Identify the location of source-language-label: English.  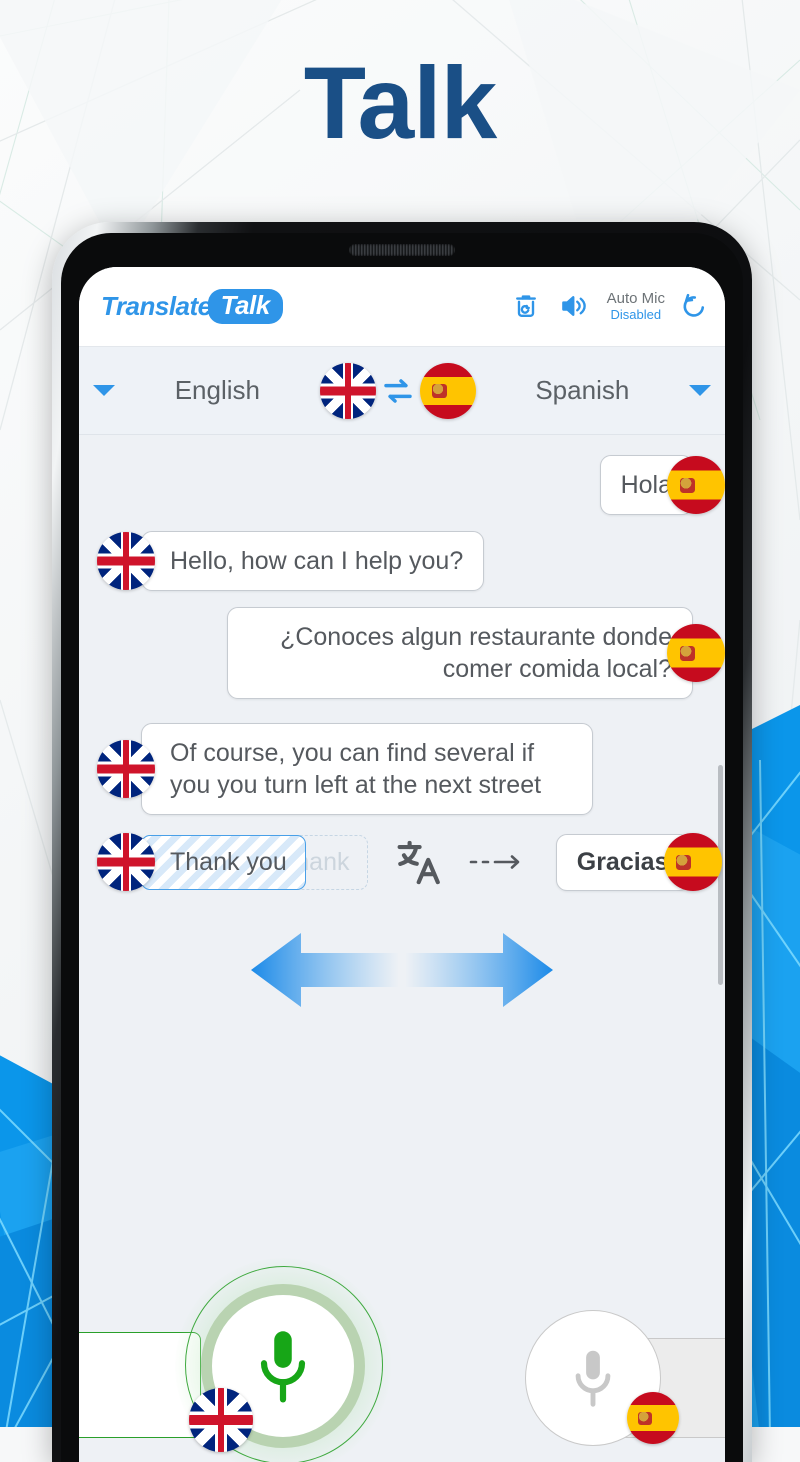
(217, 390).